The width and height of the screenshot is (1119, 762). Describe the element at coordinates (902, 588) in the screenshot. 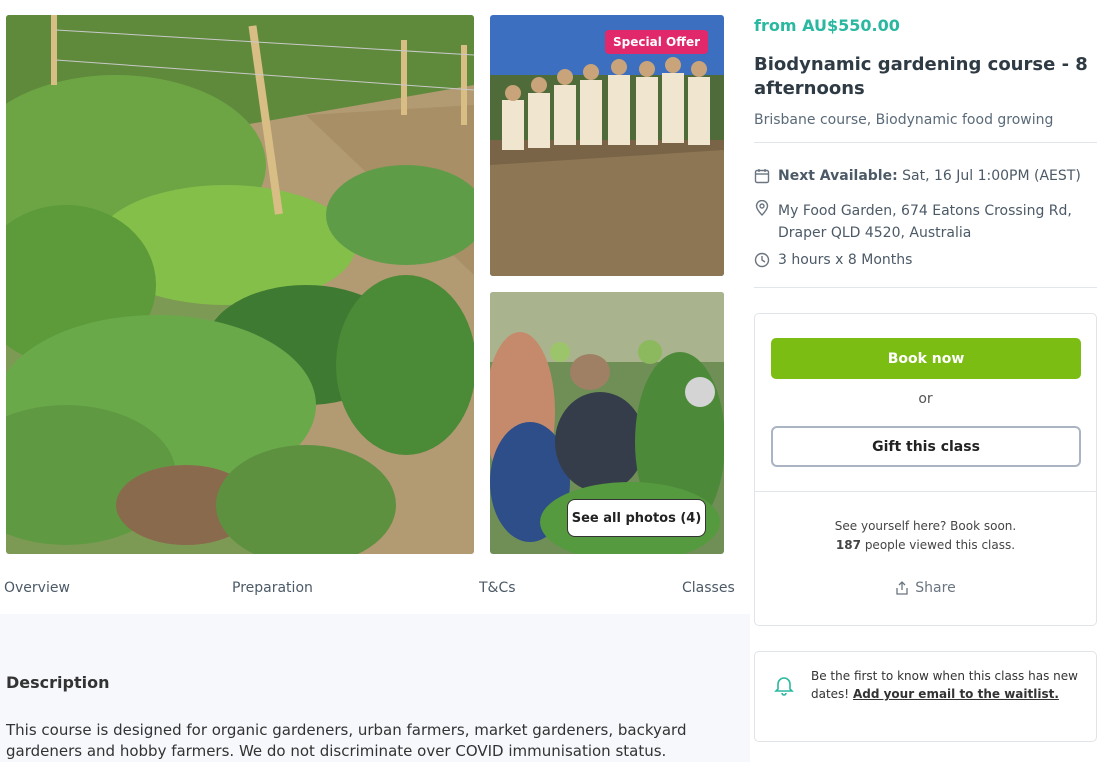

I see `share-icon` at that location.